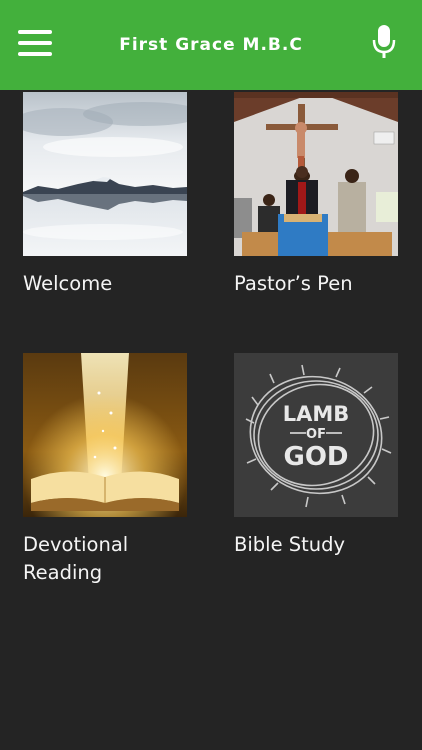 The height and width of the screenshot is (750, 422). What do you see at coordinates (316, 174) in the screenshot?
I see `pastors-pen-image` at bounding box center [316, 174].